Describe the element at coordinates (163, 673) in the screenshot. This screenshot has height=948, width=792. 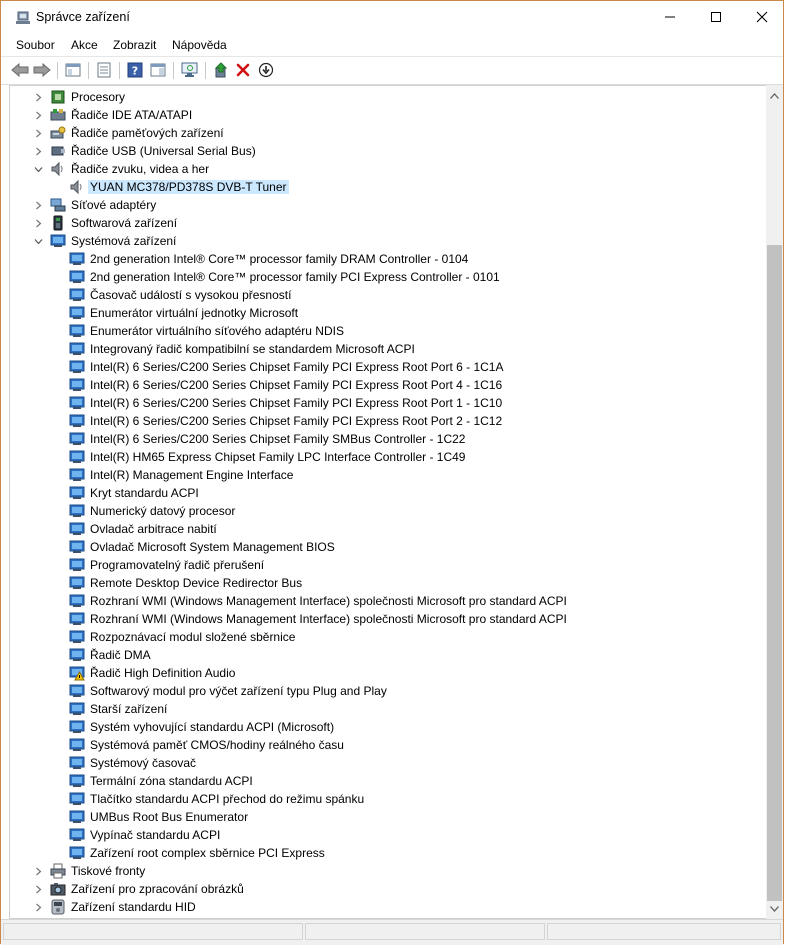
I see `tree-item-label: Řadič High Definition Audio` at that location.